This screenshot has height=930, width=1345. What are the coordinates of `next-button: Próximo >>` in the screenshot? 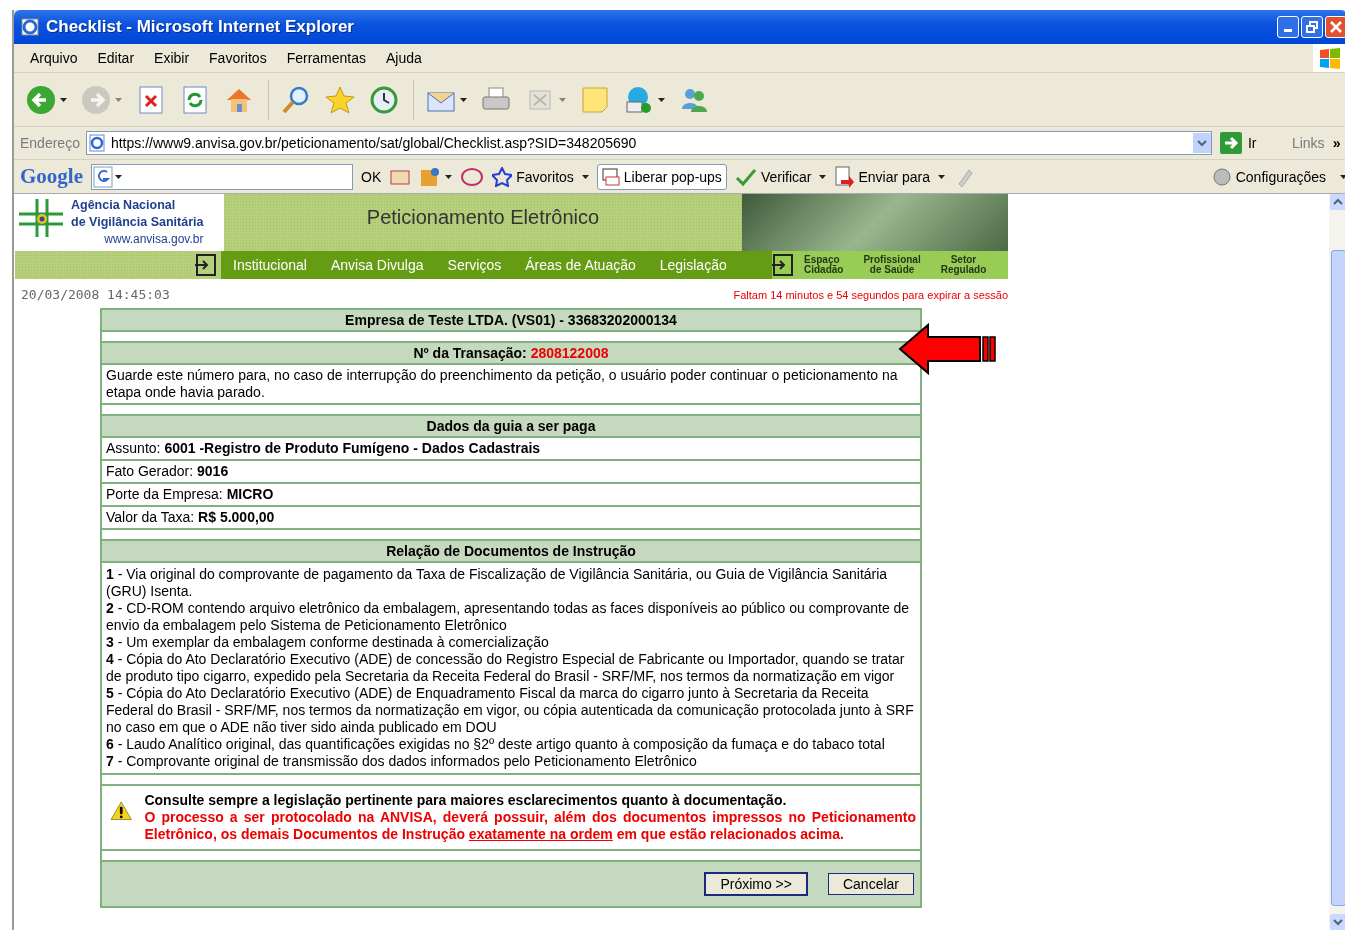 It's located at (756, 884).